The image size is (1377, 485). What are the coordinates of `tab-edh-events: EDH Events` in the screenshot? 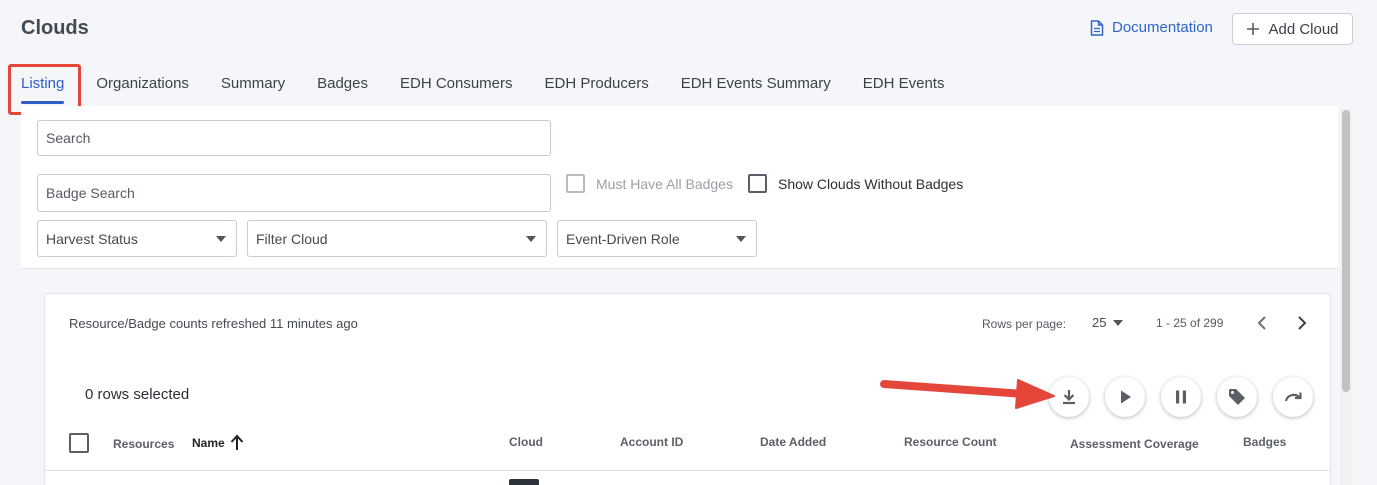 It's located at (904, 89).